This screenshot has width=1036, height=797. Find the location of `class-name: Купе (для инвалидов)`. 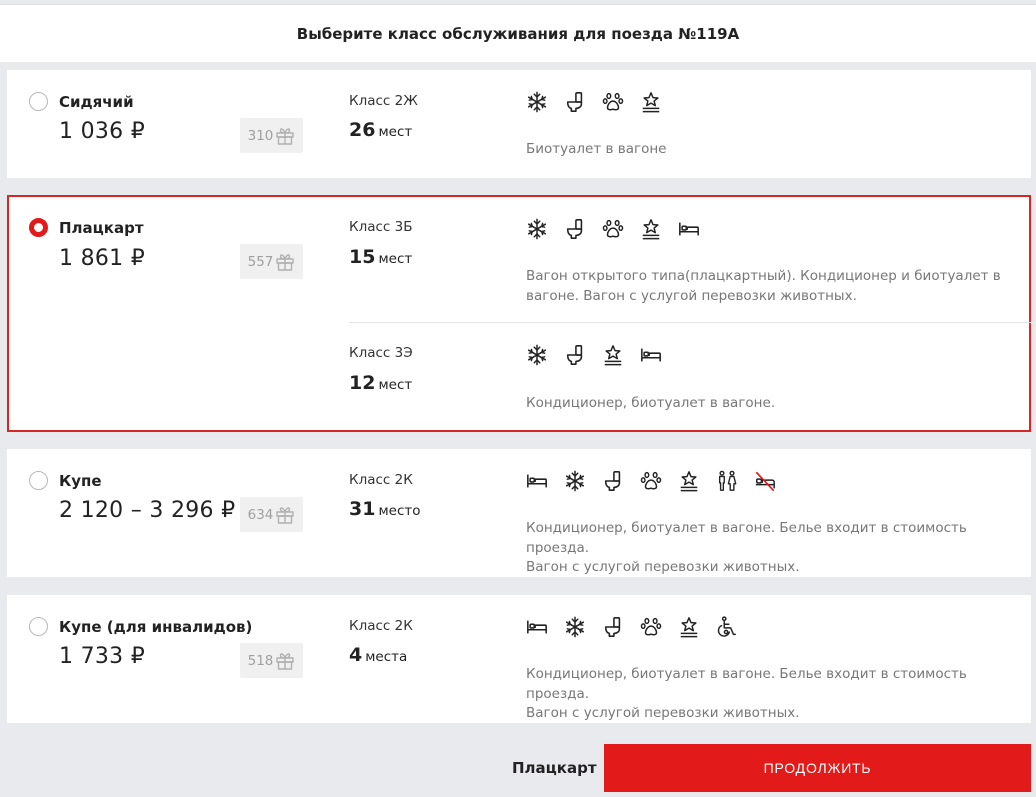

class-name: Купе (для инвалидов) is located at coordinates (156, 627).